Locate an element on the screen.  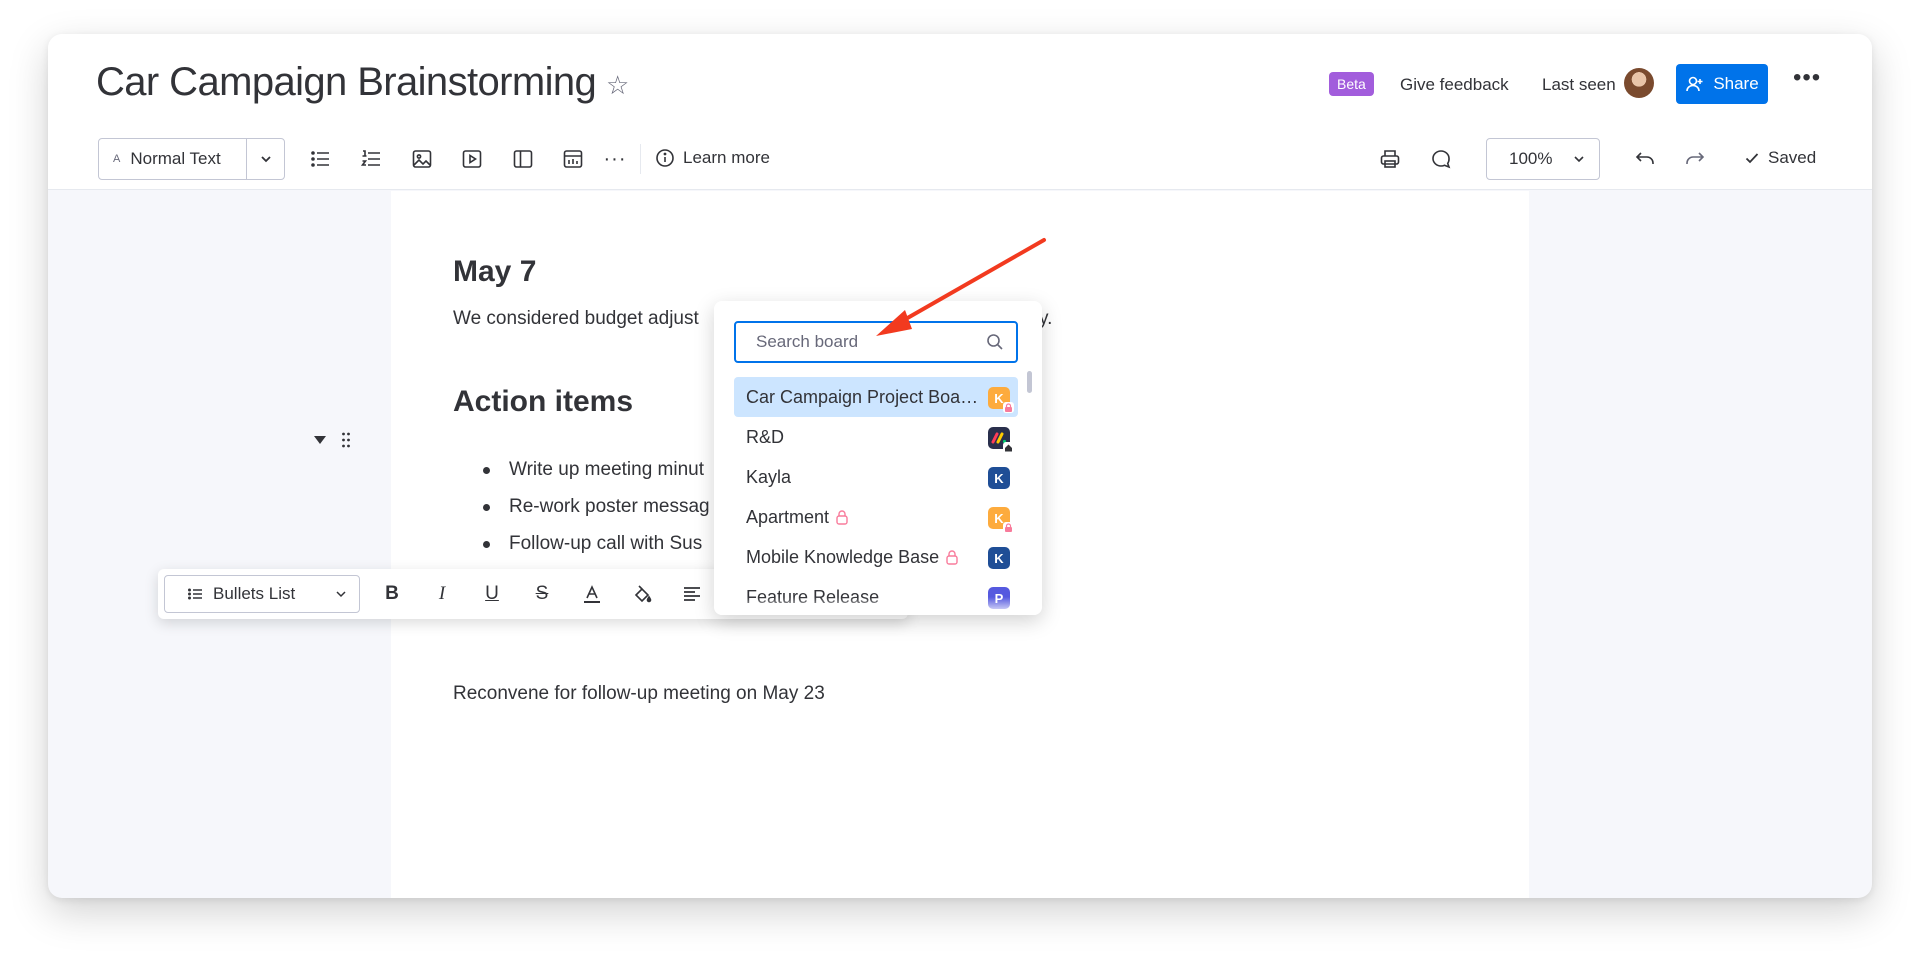
board-item: Kayla K is located at coordinates (876, 477).